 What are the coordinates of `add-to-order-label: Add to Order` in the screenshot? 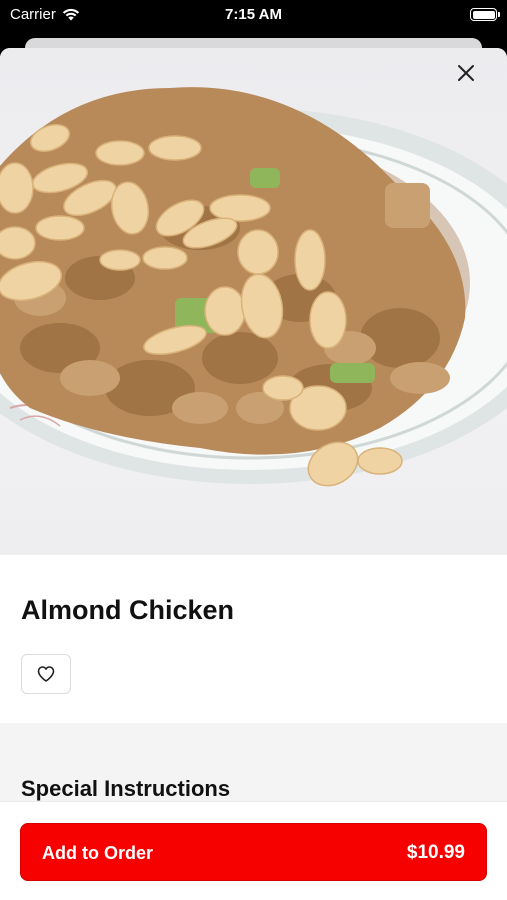 It's located at (97, 853).